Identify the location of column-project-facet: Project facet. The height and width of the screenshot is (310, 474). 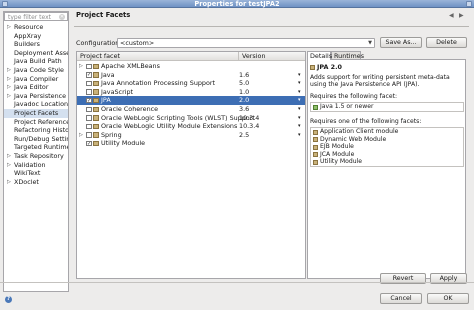
(100, 56).